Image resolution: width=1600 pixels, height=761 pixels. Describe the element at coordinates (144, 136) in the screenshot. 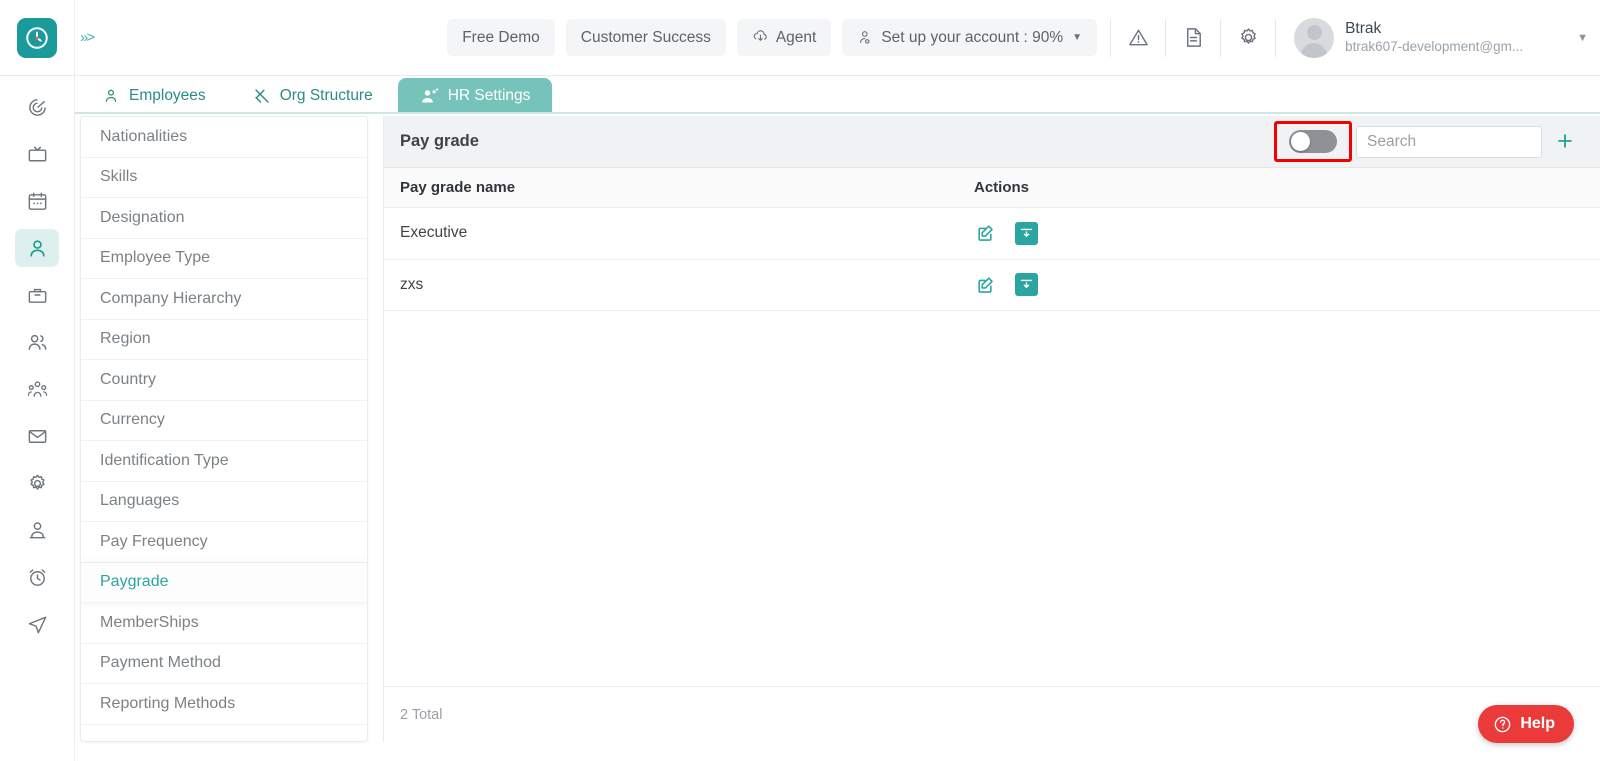

I see `sidebar-item-label: Nationalities` at that location.